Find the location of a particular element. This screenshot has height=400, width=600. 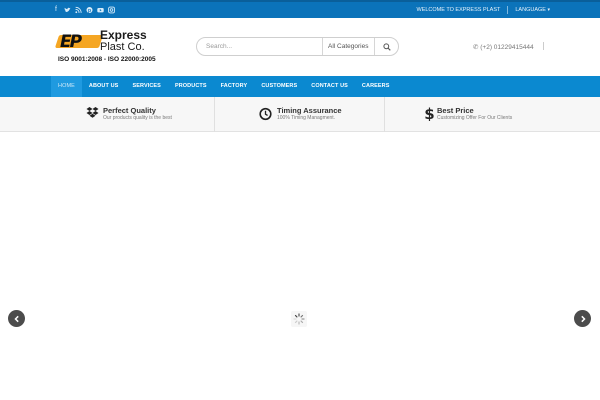

logo-ep-mark: EP is located at coordinates (71, 42).